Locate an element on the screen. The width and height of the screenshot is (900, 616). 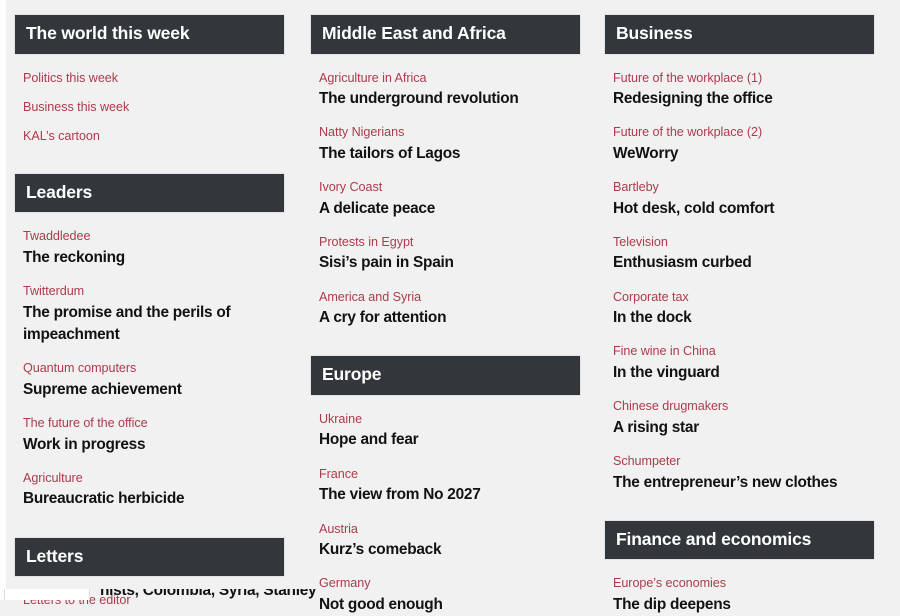
section-header: Europe is located at coordinates (445, 375).